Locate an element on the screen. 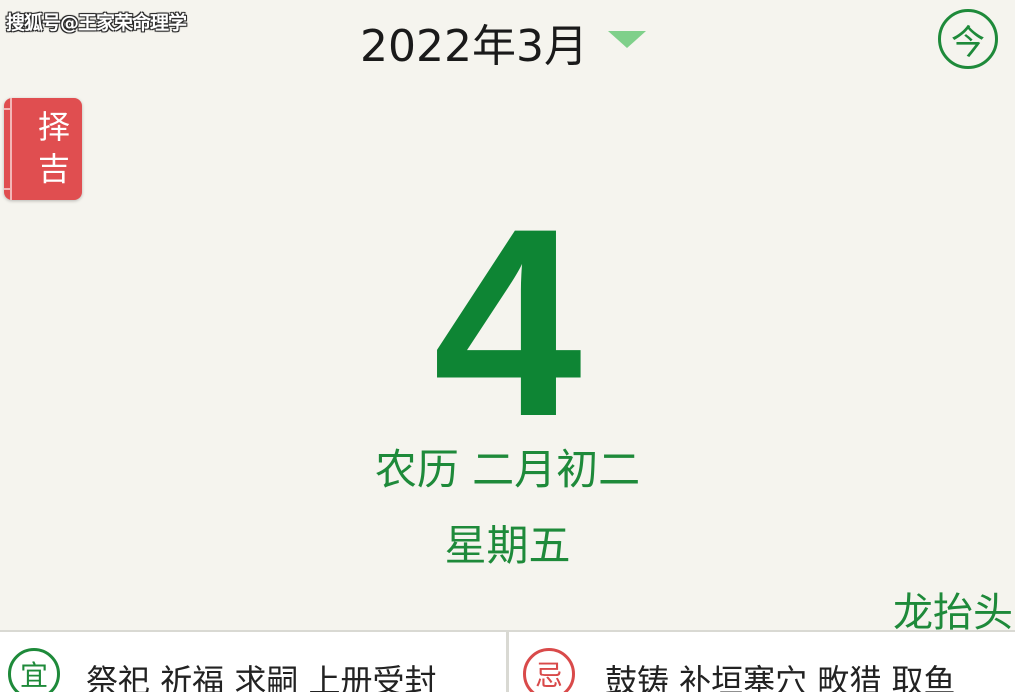 This screenshot has height=692, width=1015. ji-badge: 忌 is located at coordinates (549, 670).